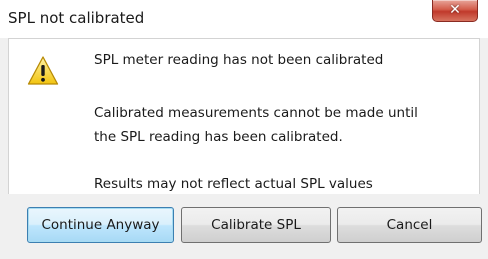  I want to click on message-body-line-2: the SPL reading has been calibrated., so click(218, 137).